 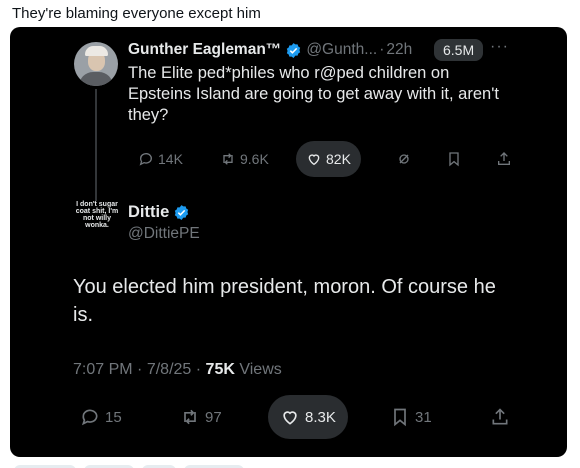 What do you see at coordinates (459, 50) in the screenshot?
I see `views-badge: 6.5M` at bounding box center [459, 50].